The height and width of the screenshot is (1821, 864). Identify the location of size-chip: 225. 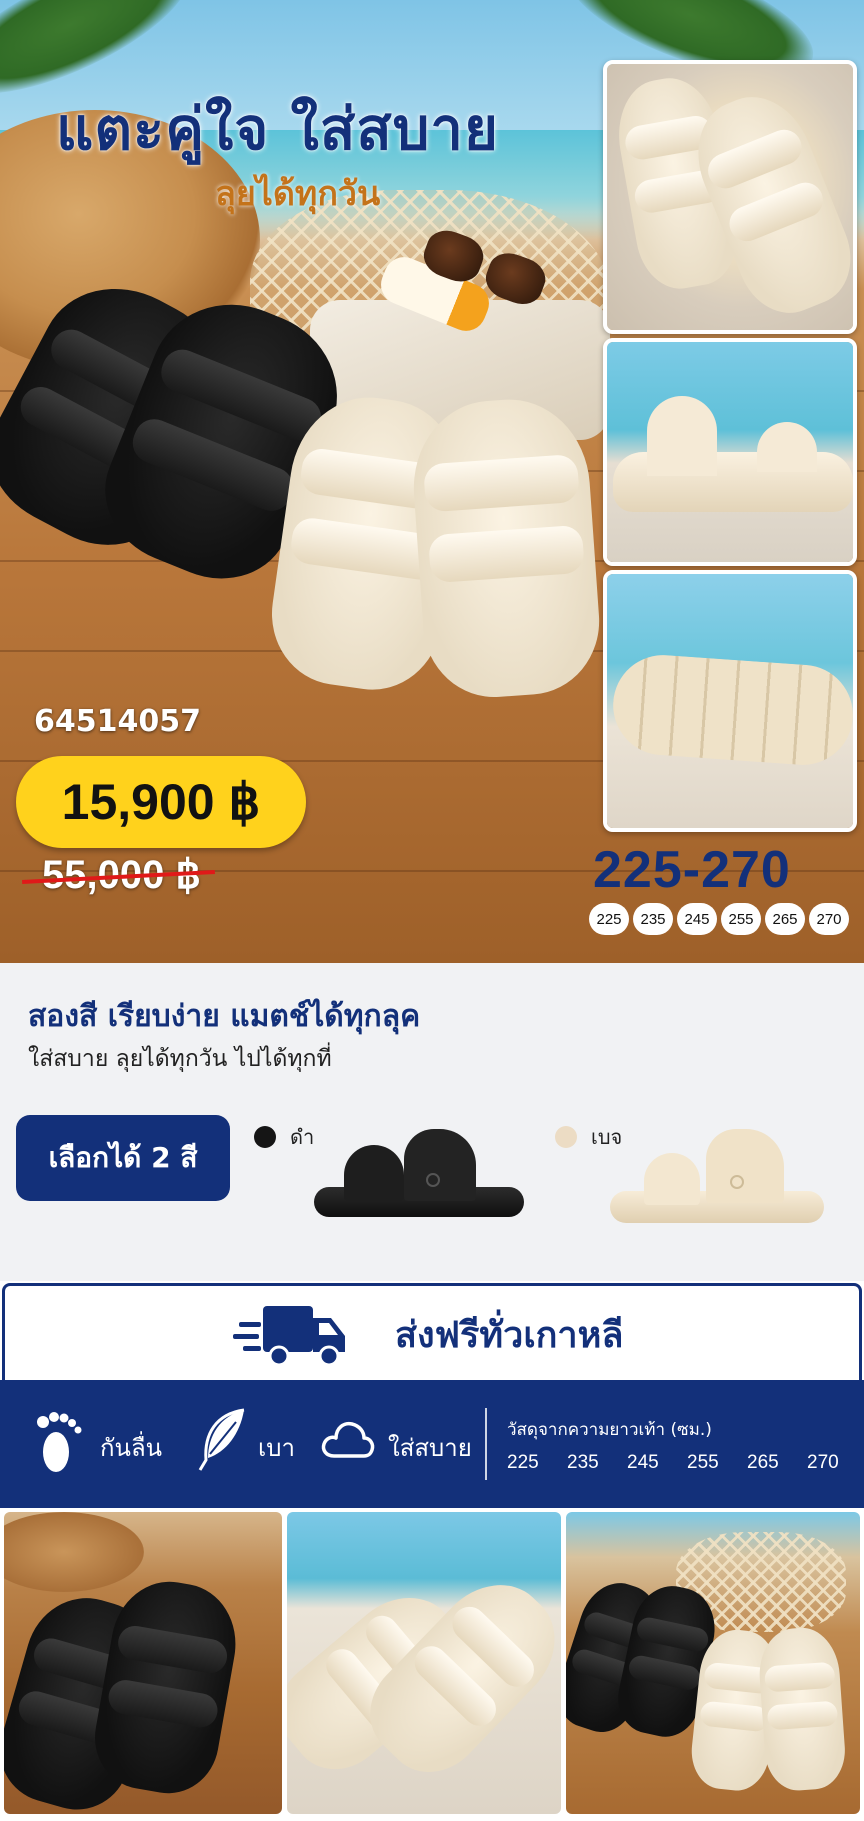
(609, 919).